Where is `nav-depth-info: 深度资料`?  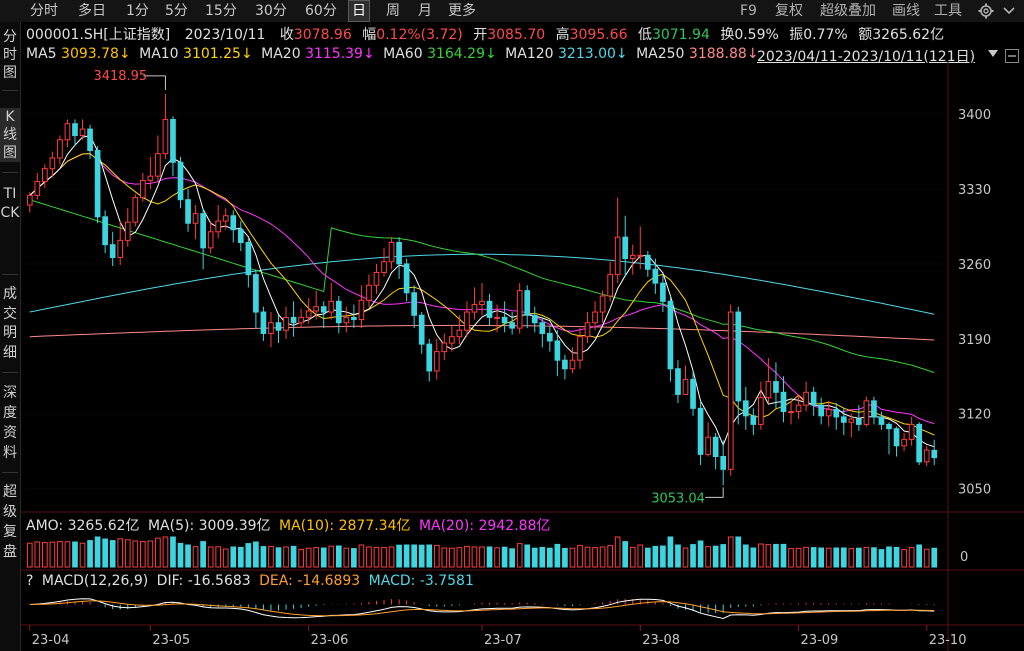 nav-depth-info: 深度资料 is located at coordinates (10, 423).